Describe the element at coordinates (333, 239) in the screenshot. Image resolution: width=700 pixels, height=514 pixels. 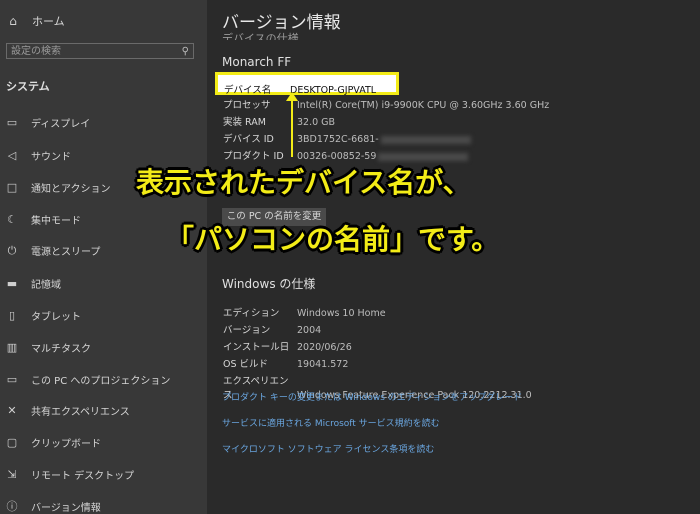
I see `annotation-line-2: 「パソコンの名前」です。` at that location.